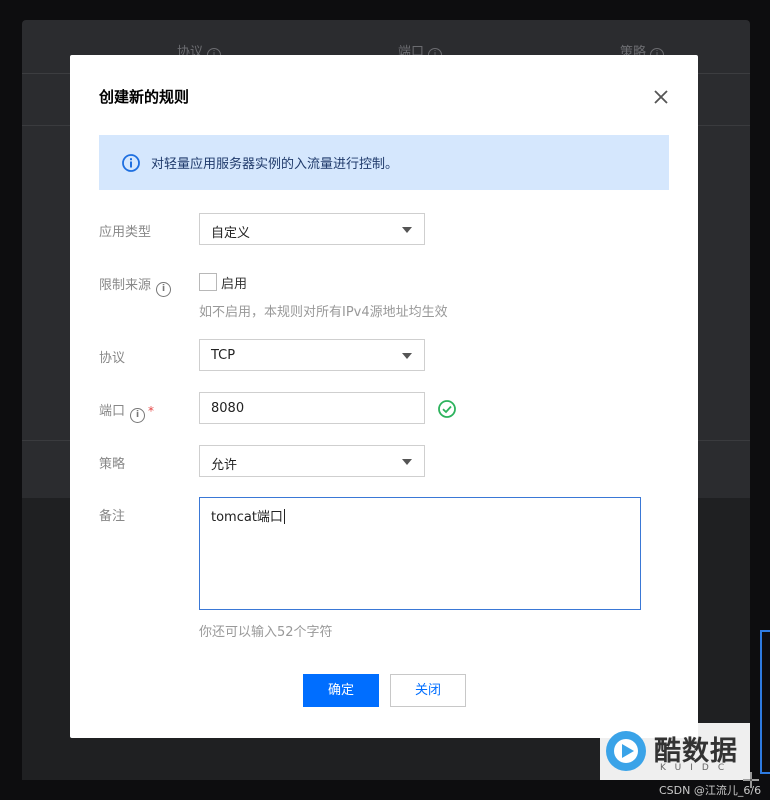  Describe the element at coordinates (626, 751) in the screenshot. I see `play-logo-icon` at that location.